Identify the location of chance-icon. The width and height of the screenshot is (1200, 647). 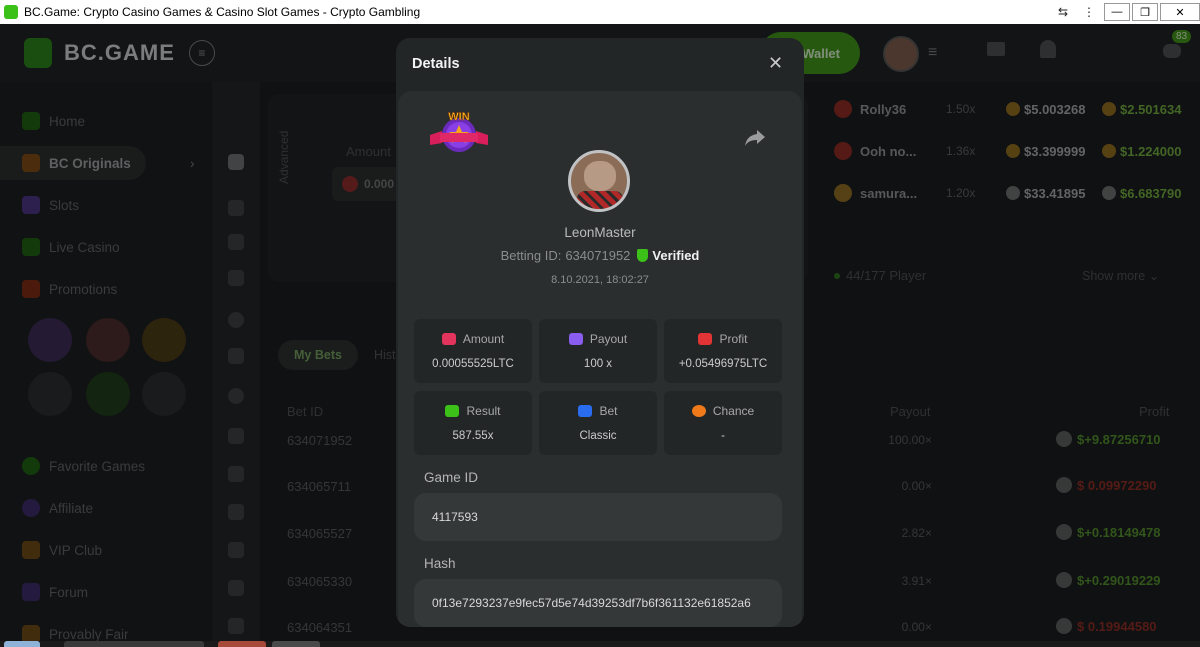
(698, 411).